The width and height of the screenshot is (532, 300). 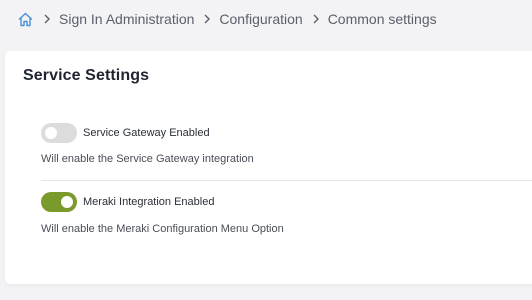 What do you see at coordinates (286, 180) in the screenshot?
I see `divider` at bounding box center [286, 180].